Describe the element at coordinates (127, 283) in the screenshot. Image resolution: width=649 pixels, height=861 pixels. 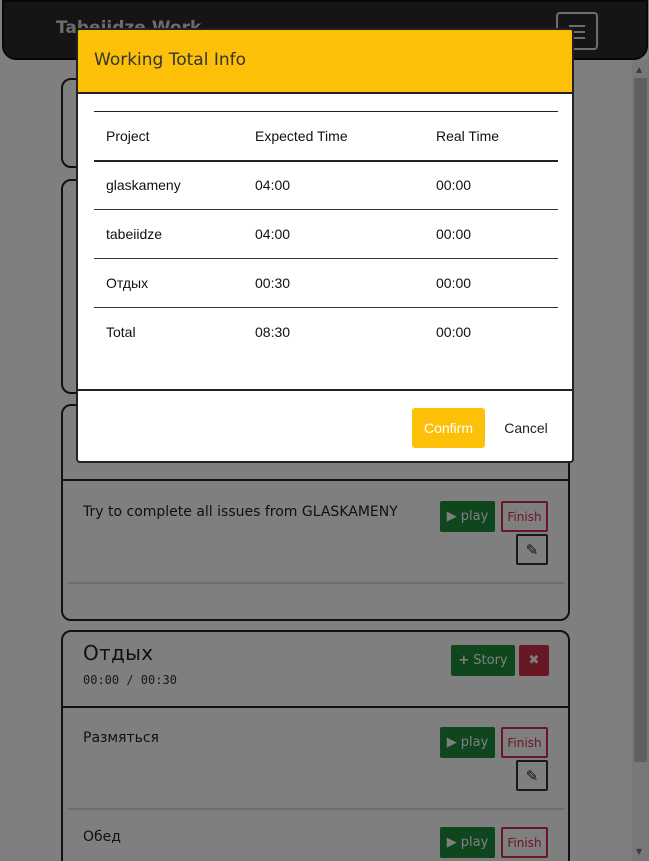
I see `project-cell: Отдых` at that location.